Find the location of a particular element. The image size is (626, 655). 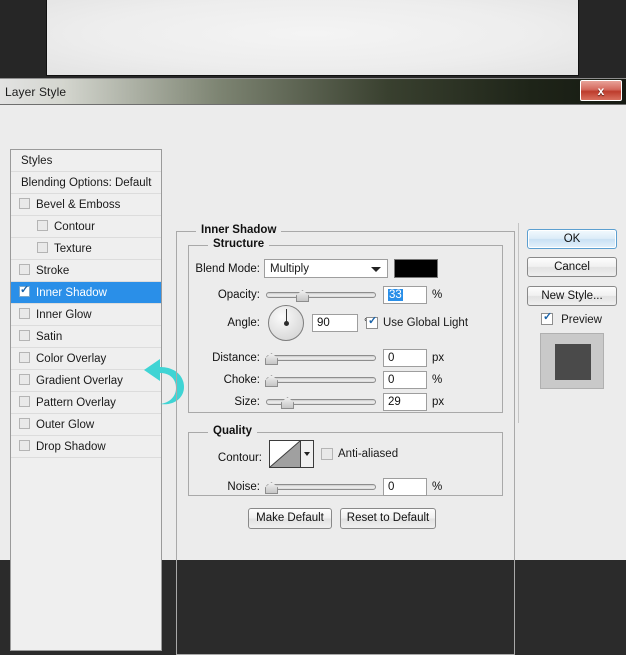

angle-center-dot-icon is located at coordinates (286, 323).